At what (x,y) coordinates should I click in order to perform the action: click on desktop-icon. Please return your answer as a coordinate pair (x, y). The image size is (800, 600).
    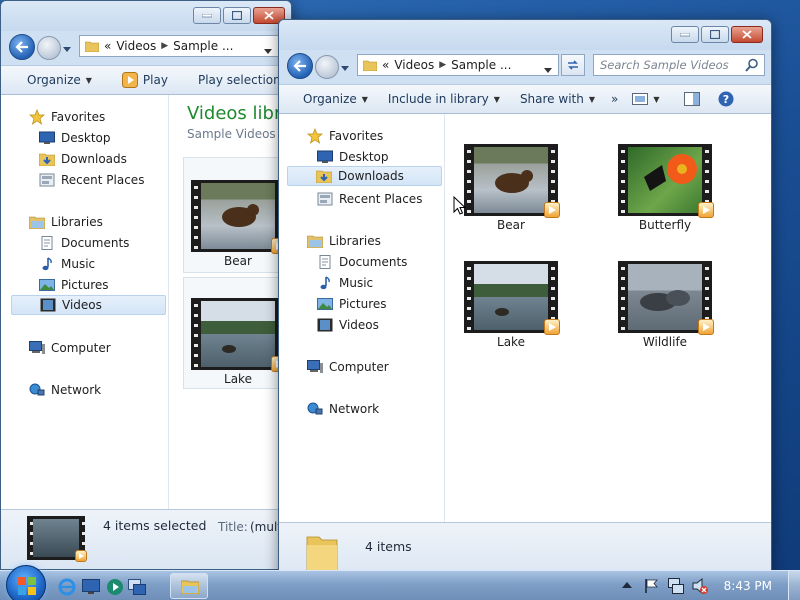
    Looking at the image, I should click on (47, 138).